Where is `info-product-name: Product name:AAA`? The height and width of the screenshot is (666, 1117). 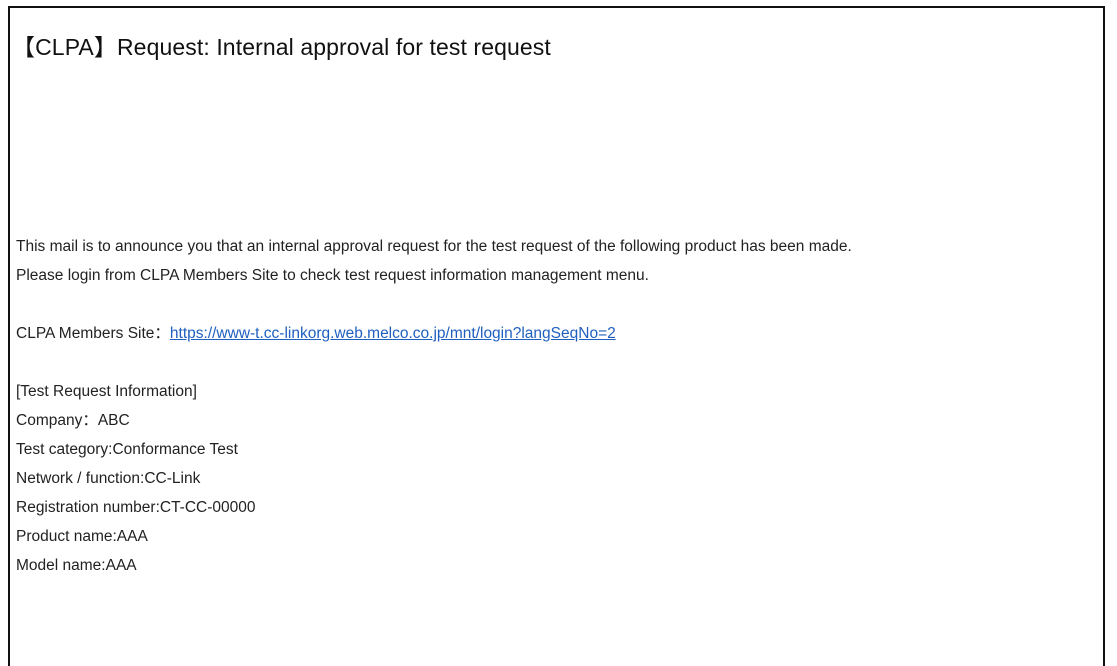 info-product-name: Product name:AAA is located at coordinates (82, 536).